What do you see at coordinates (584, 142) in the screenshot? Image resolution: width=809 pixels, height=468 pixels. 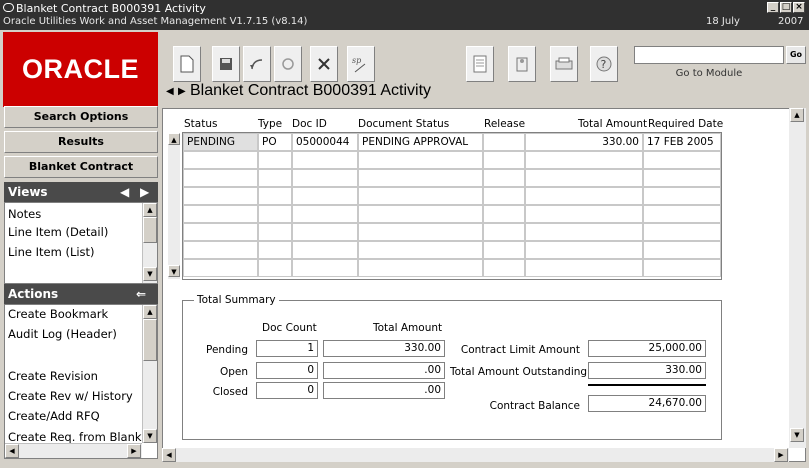 I see `cell-total-amount: 330.00` at bounding box center [584, 142].